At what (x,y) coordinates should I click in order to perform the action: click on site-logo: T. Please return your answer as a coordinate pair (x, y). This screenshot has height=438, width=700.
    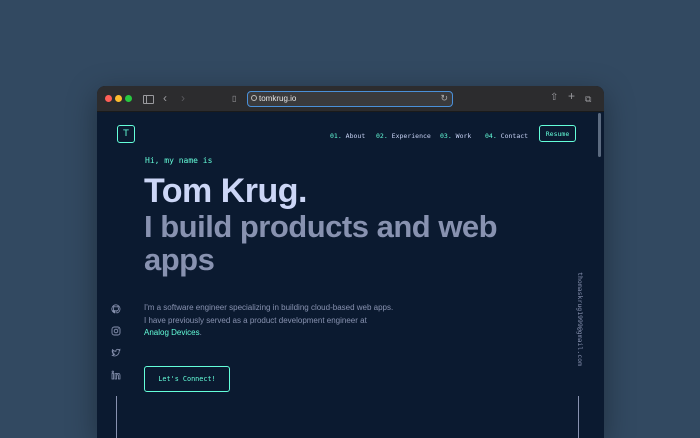
    Looking at the image, I should click on (126, 134).